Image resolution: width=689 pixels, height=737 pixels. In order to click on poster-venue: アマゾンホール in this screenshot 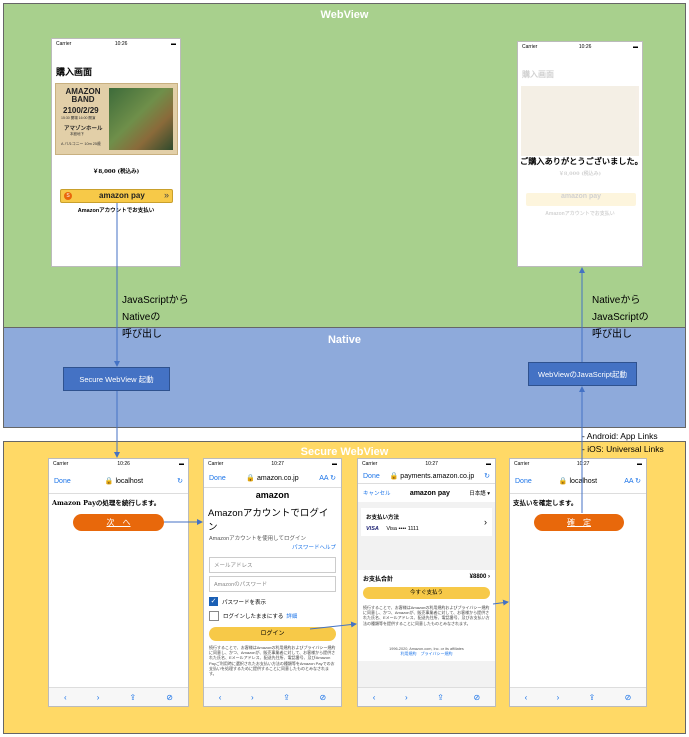, I will do `click(83, 129)`.